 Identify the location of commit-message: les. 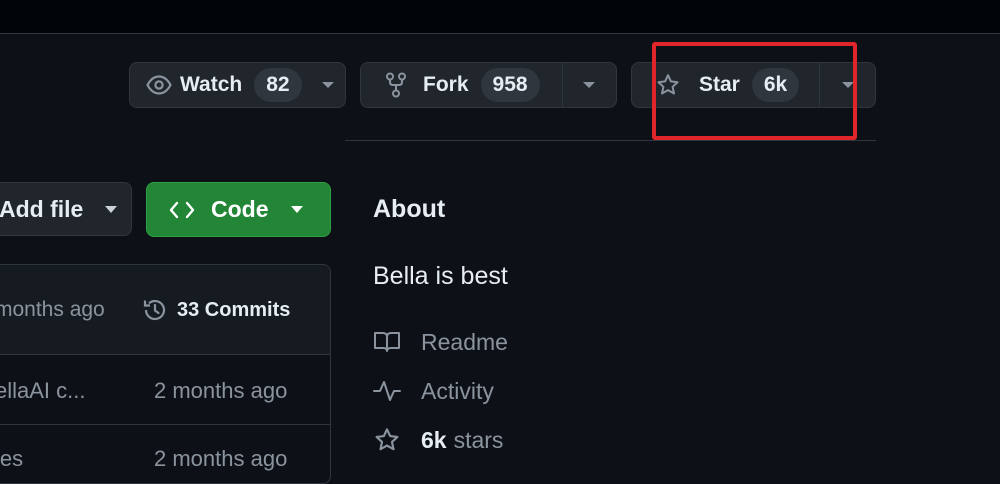
(11, 459).